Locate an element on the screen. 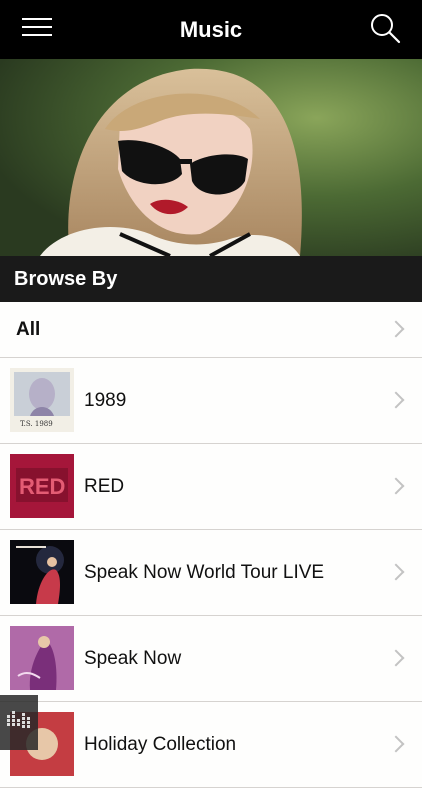 The image size is (422, 788). search-icon is located at coordinates (385, 29).